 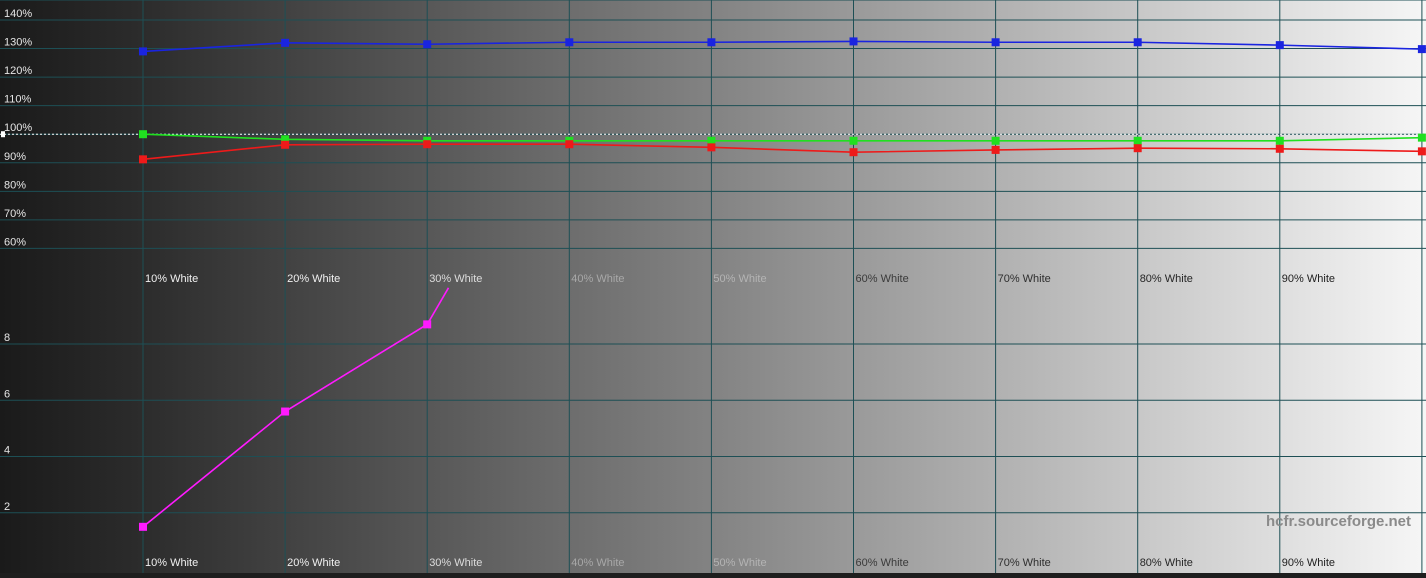 I want to click on watermark: hcfr.sourceforge.net, so click(x=1338, y=521).